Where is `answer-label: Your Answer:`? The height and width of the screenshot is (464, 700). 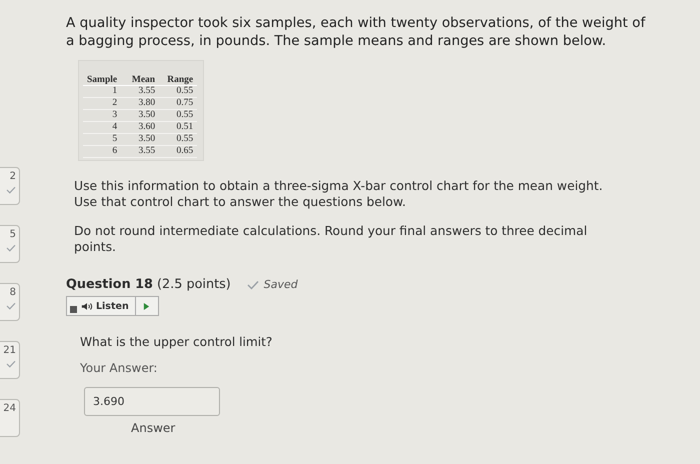
answer-label: Your Answer: is located at coordinates (119, 367).